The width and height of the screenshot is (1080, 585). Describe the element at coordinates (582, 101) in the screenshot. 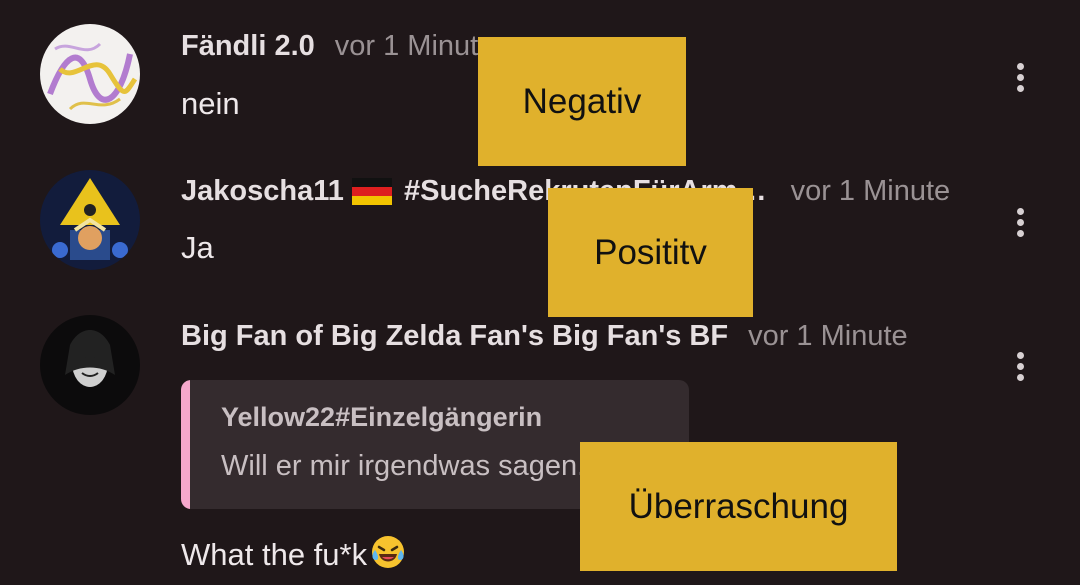

I see `sentiment-label-negative: Negativ` at that location.